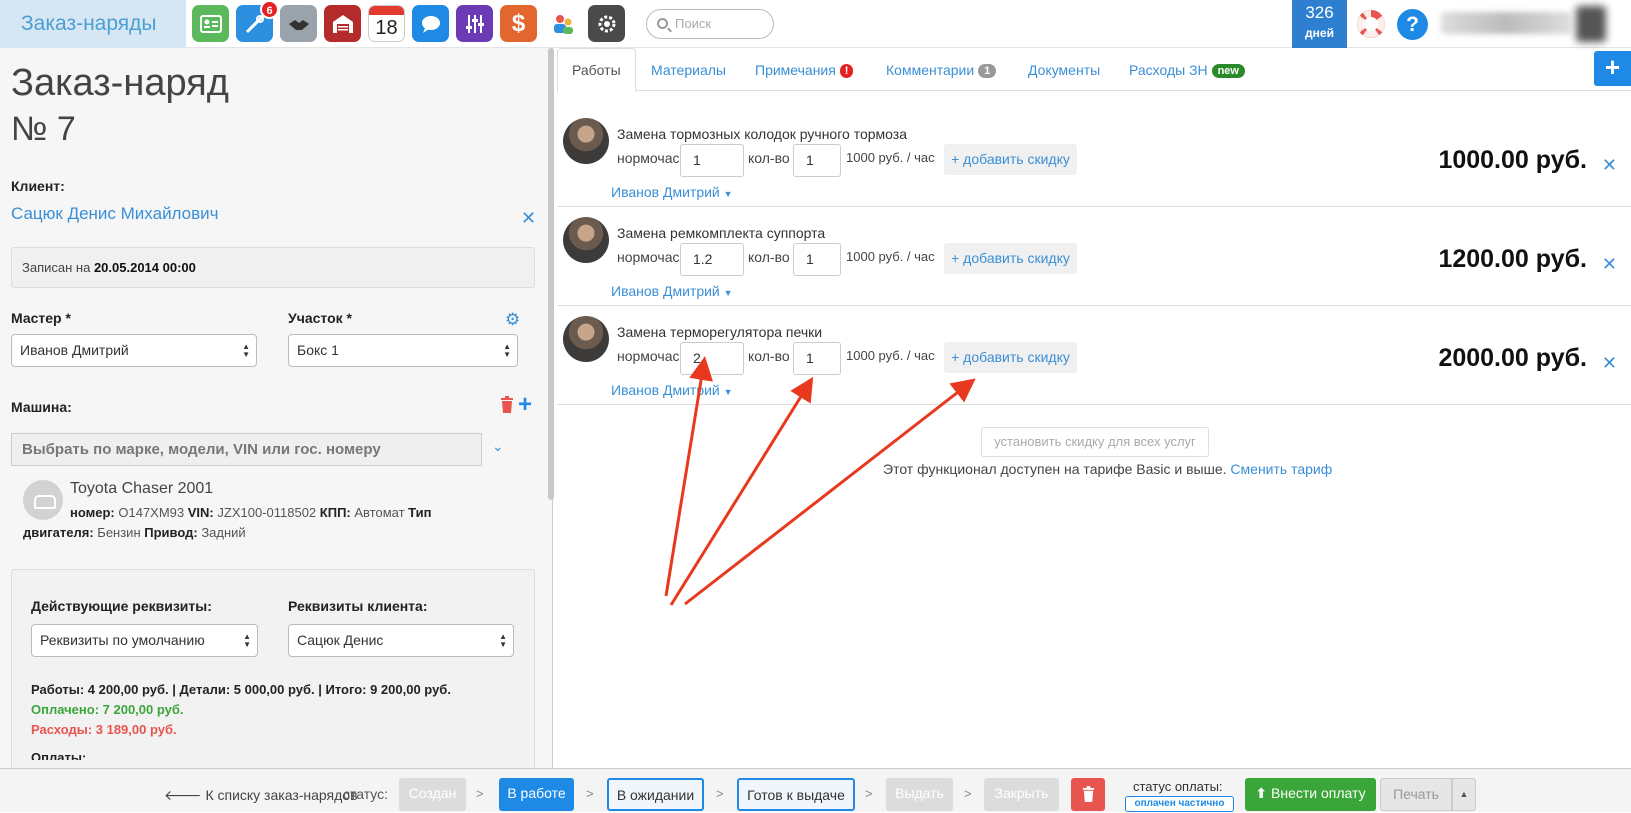  Describe the element at coordinates (318, 350) in the screenshot. I see `section-value: Бокс 1` at that location.